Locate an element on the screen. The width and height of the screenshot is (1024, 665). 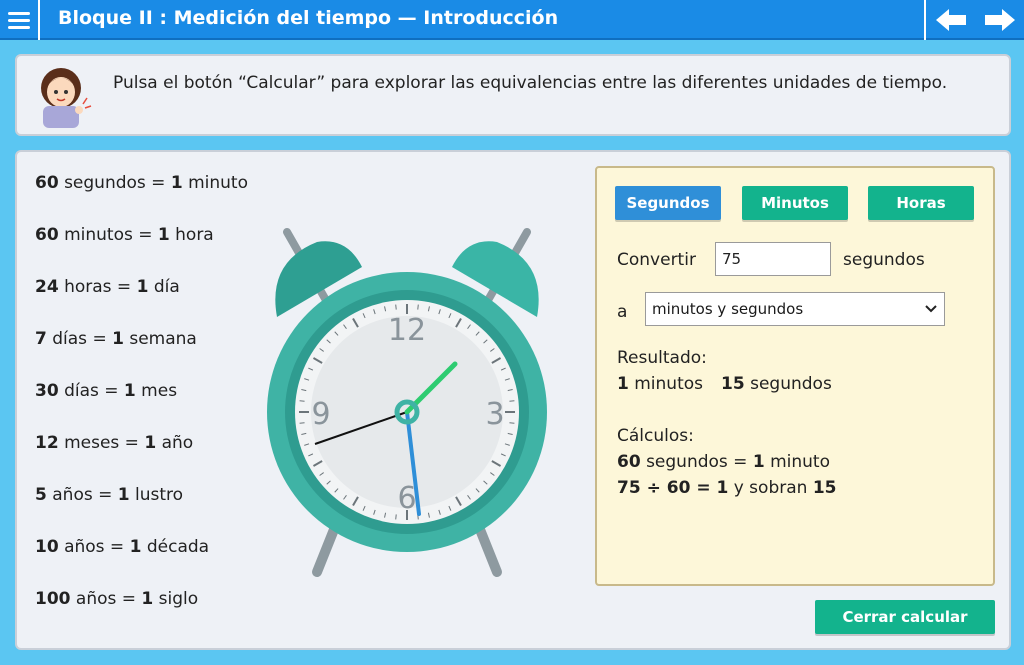
result-title: Resultado: is located at coordinates (662, 358).